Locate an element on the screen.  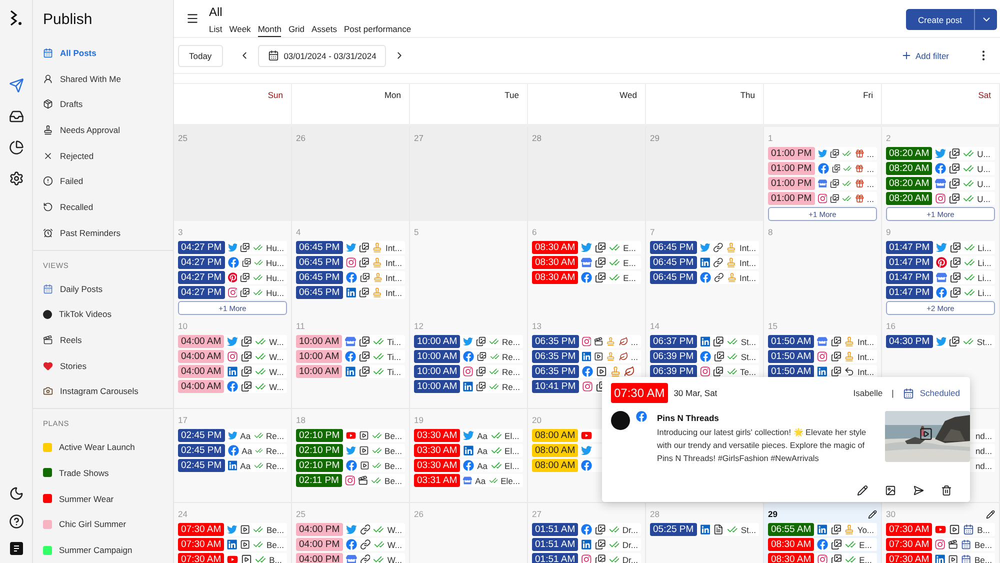
inbox-icon is located at coordinates (16, 116).